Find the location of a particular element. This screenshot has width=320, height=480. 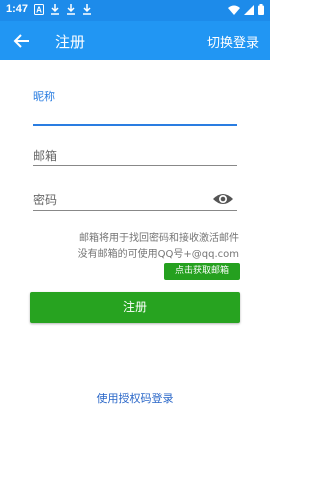

auth-code-login-link: 使用授权码登录 is located at coordinates (135, 398).